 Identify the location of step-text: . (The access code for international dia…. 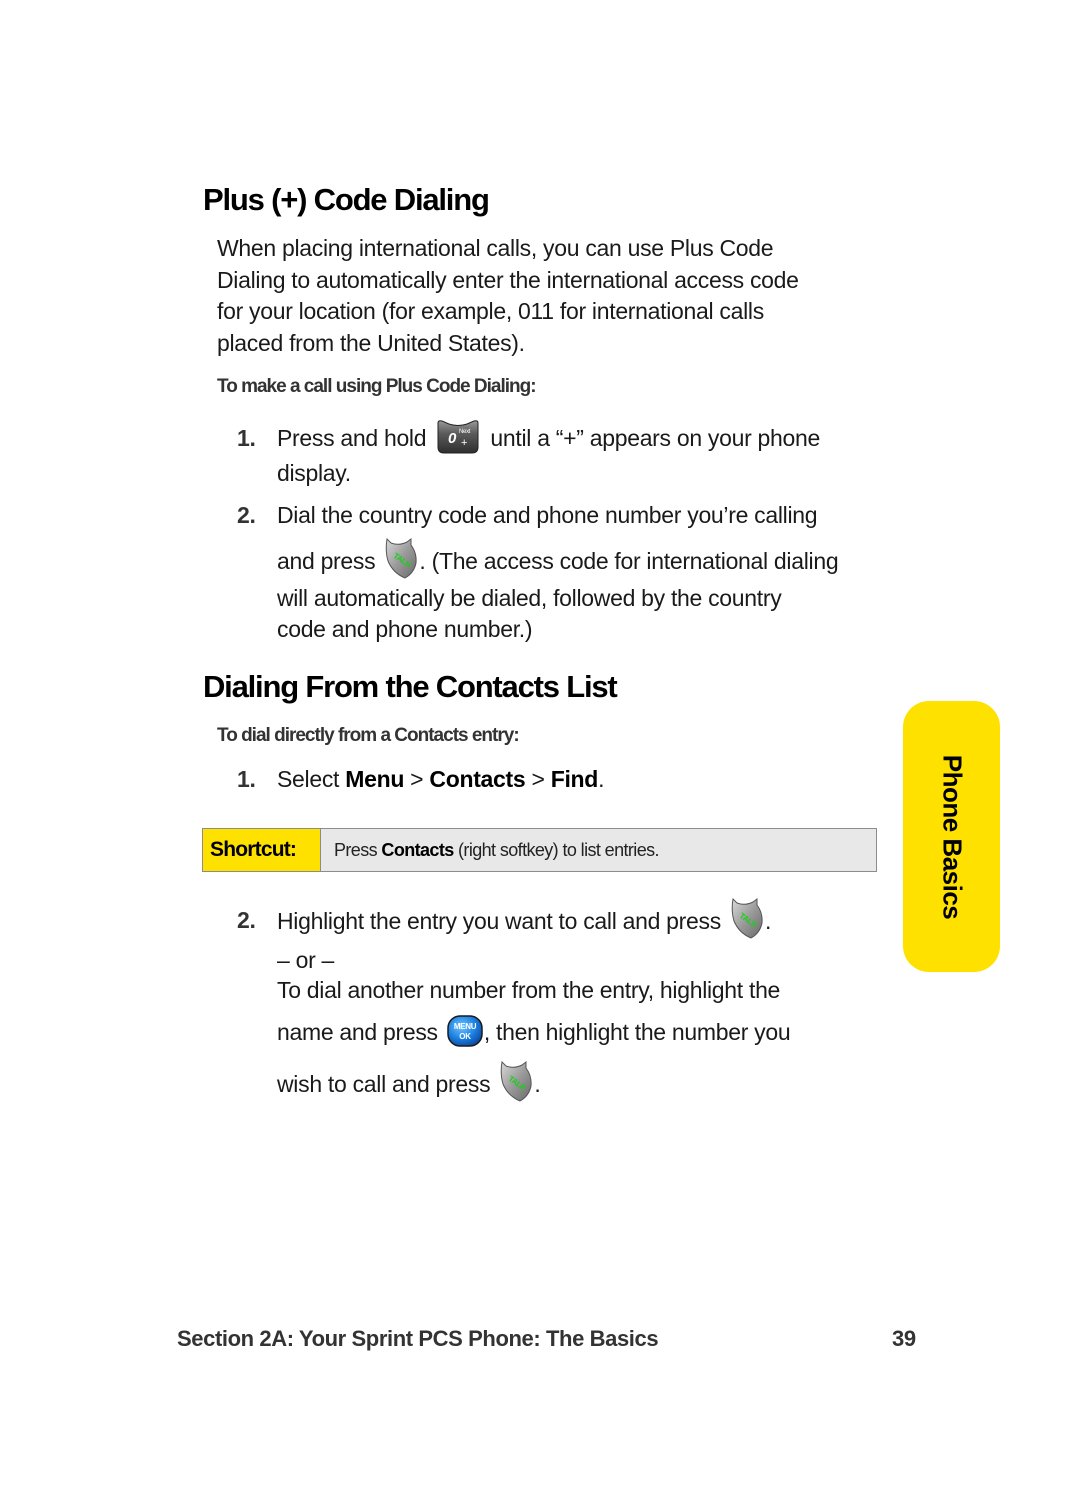
(629, 561).